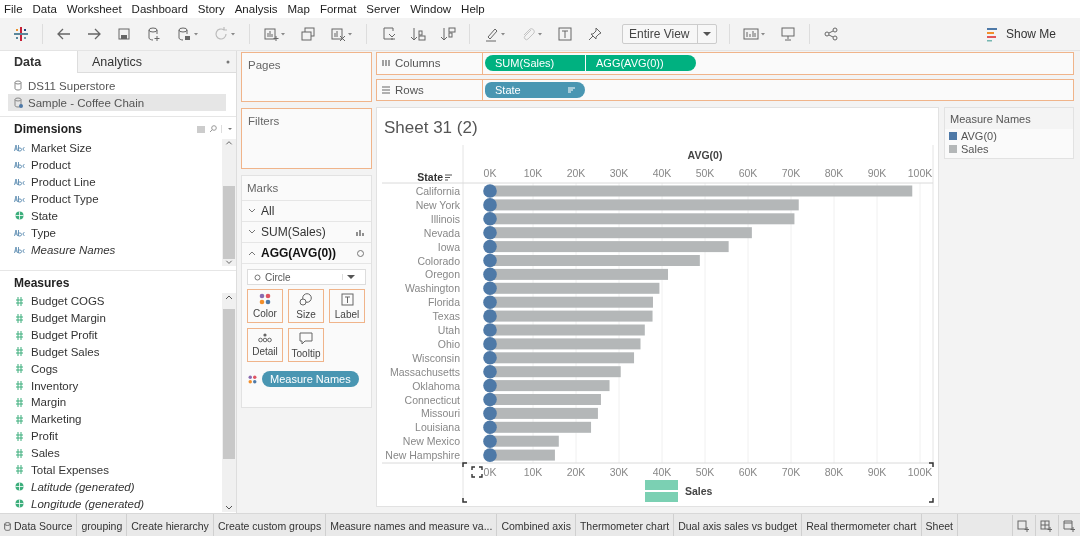 The image size is (1080, 536). I want to click on field-item: Cogs, so click(111, 369).